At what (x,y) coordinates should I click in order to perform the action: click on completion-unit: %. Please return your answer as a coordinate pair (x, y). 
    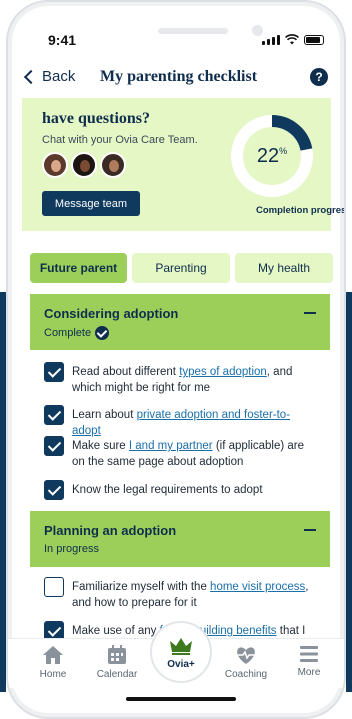
    Looking at the image, I should click on (283, 151).